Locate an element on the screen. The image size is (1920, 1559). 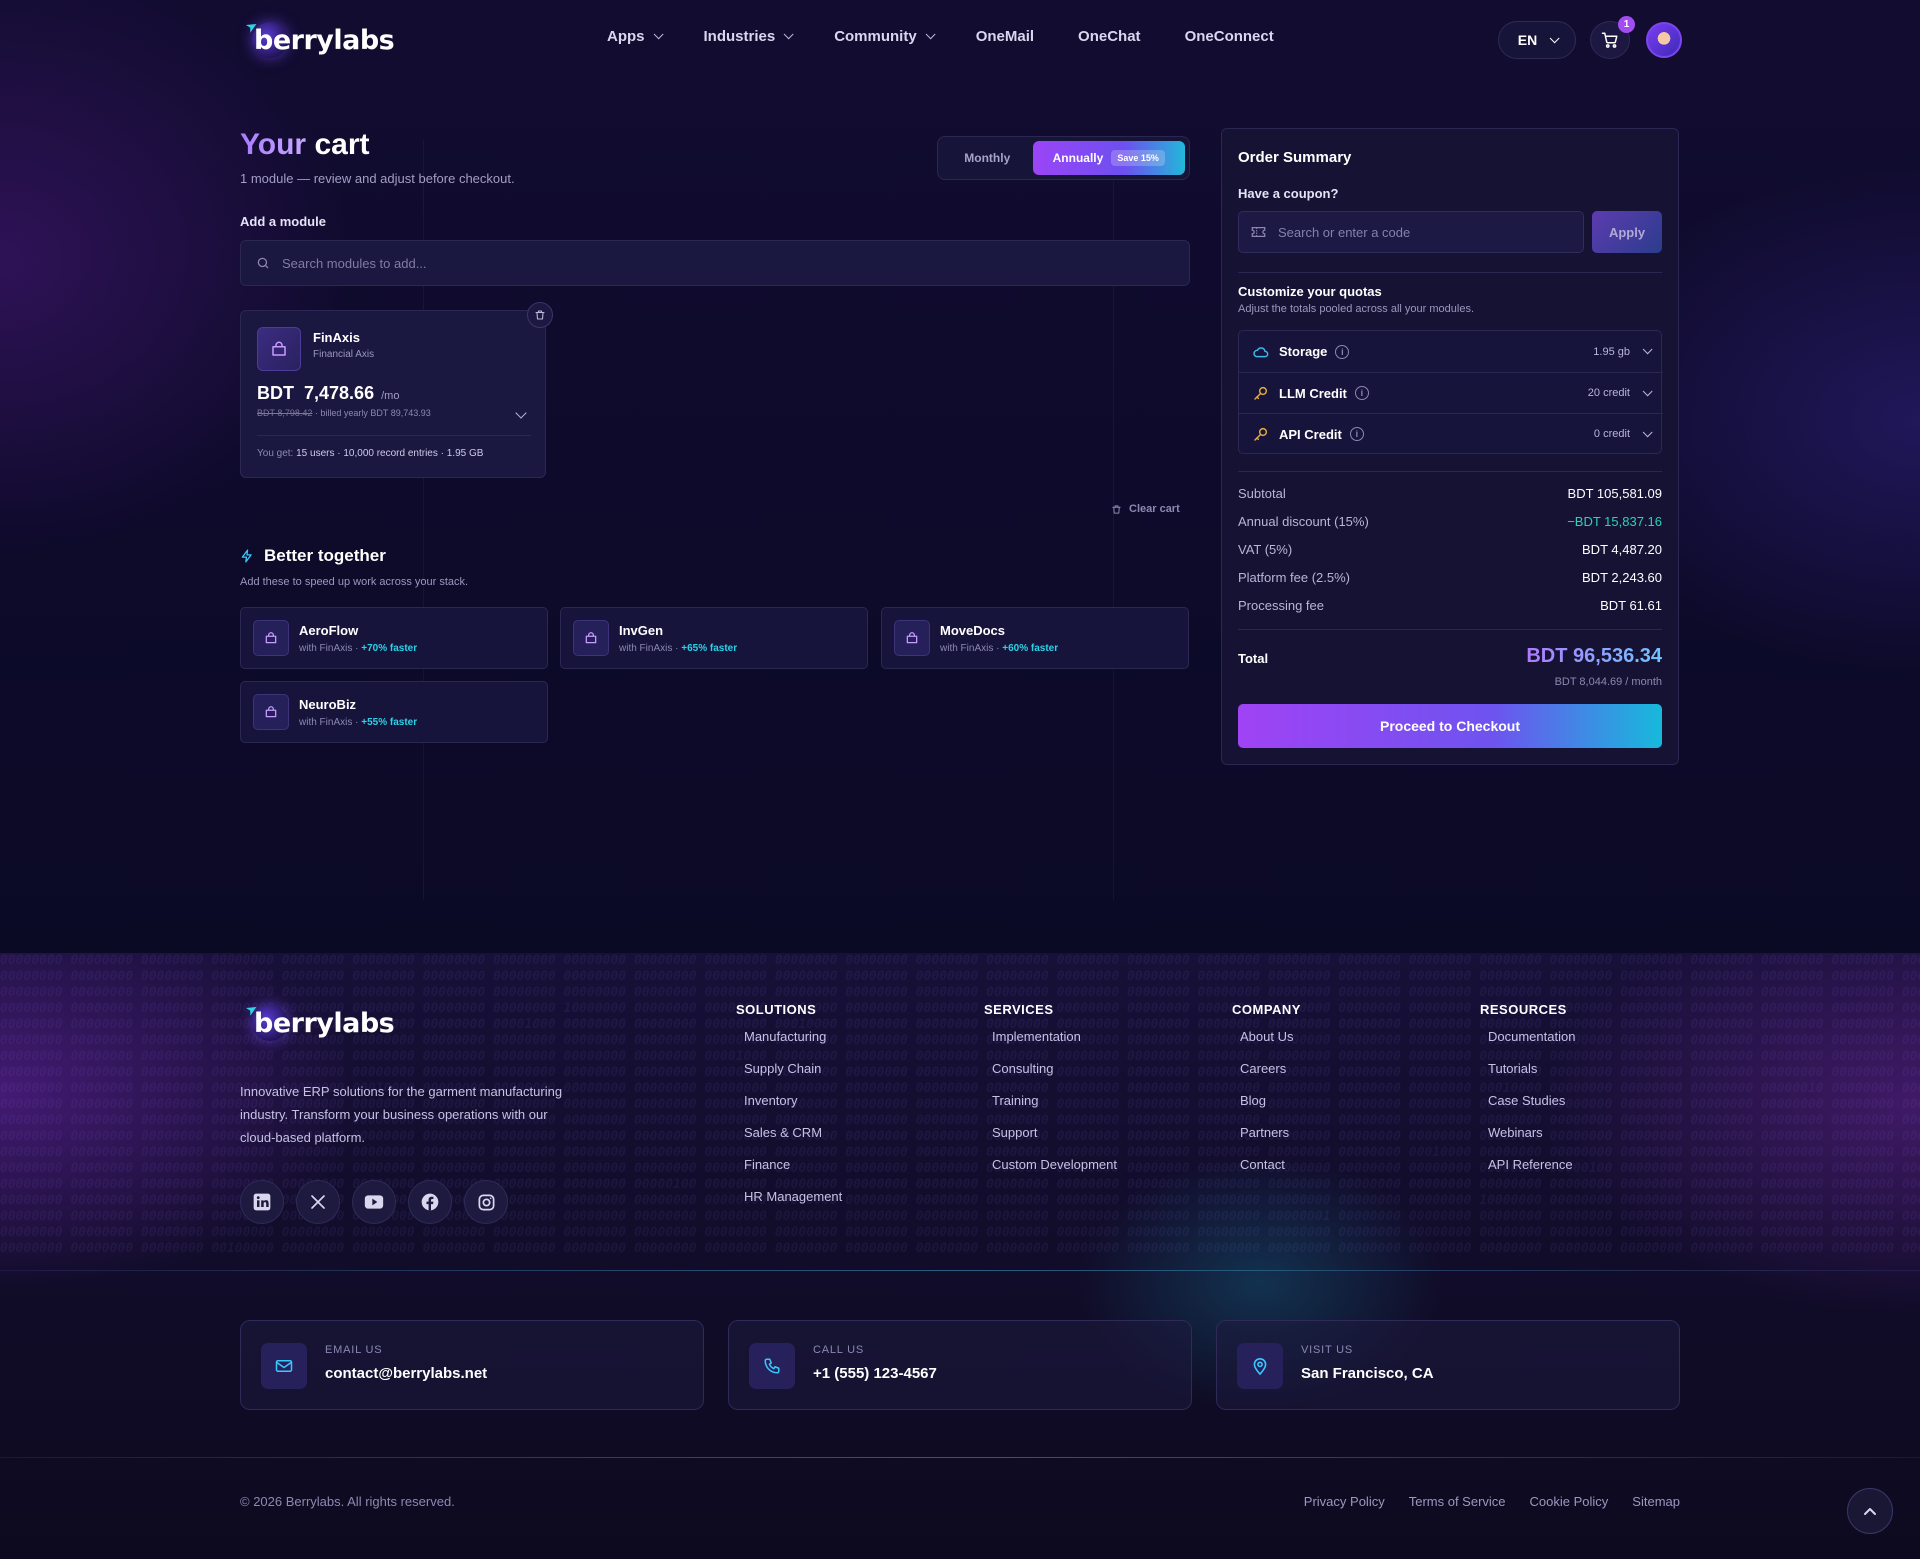
quota-value: 1.95 gb is located at coordinates (1611, 351).